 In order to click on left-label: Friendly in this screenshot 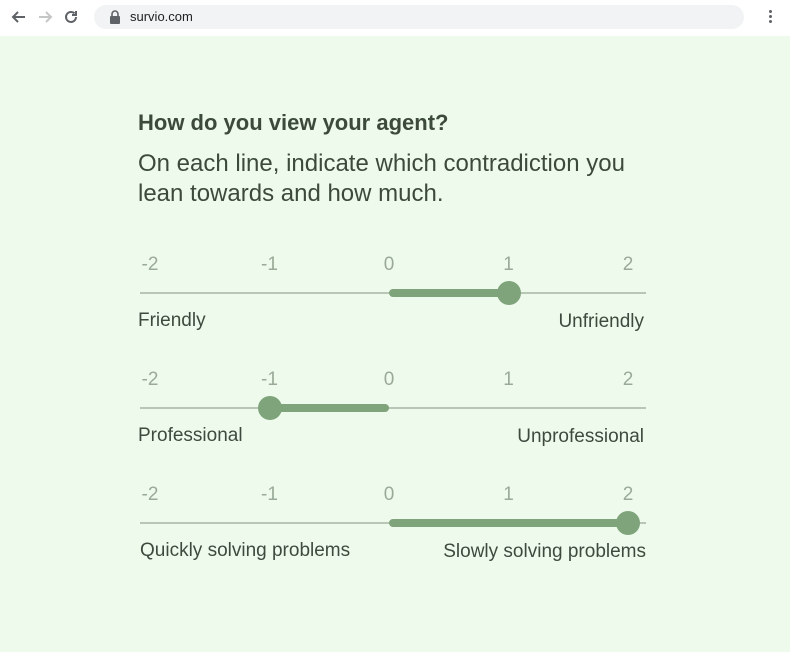, I will do `click(172, 320)`.